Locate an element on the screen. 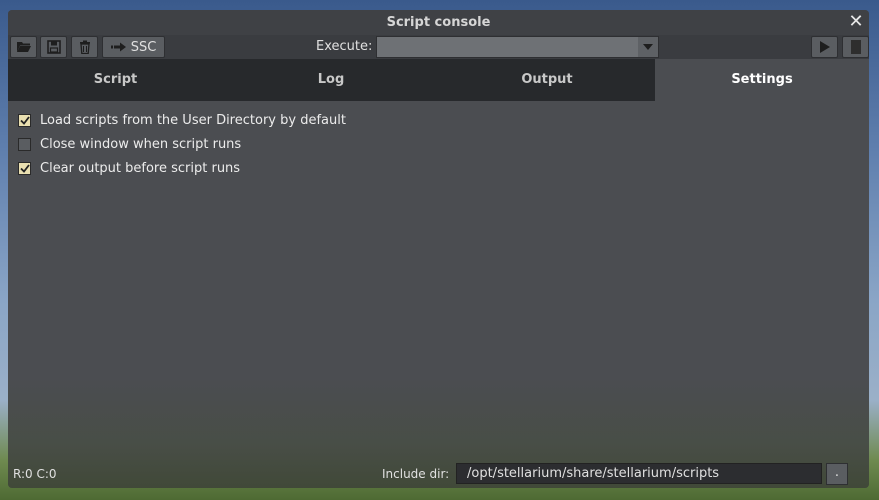 The height and width of the screenshot is (500, 879). chevron-down-icon is located at coordinates (648, 47).